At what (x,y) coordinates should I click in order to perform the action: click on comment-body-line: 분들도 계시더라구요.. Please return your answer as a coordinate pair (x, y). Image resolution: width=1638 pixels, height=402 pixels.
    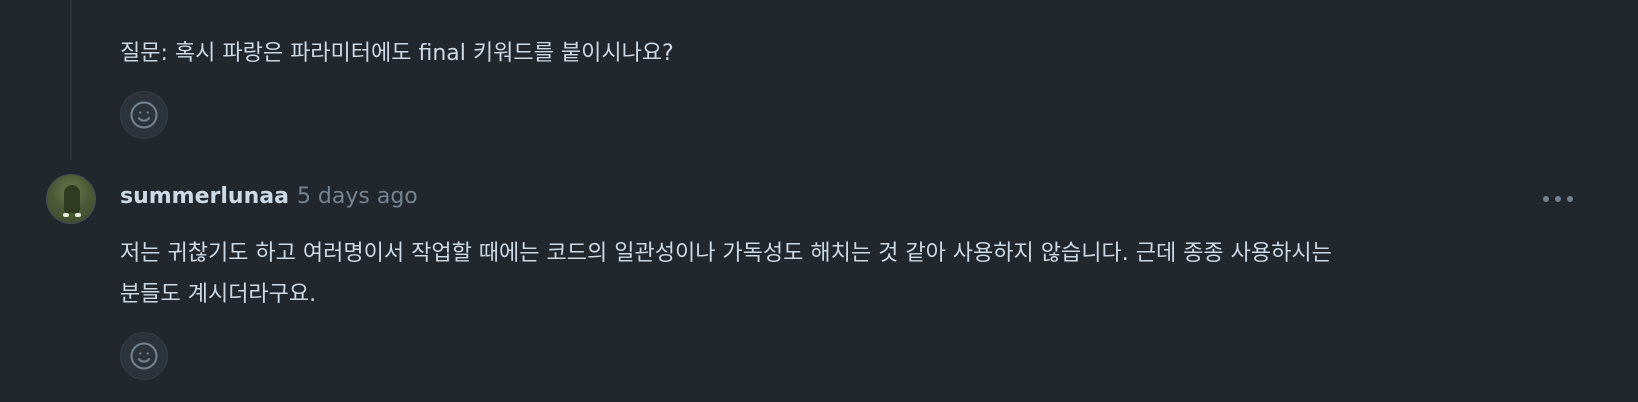
    Looking at the image, I should click on (218, 294).